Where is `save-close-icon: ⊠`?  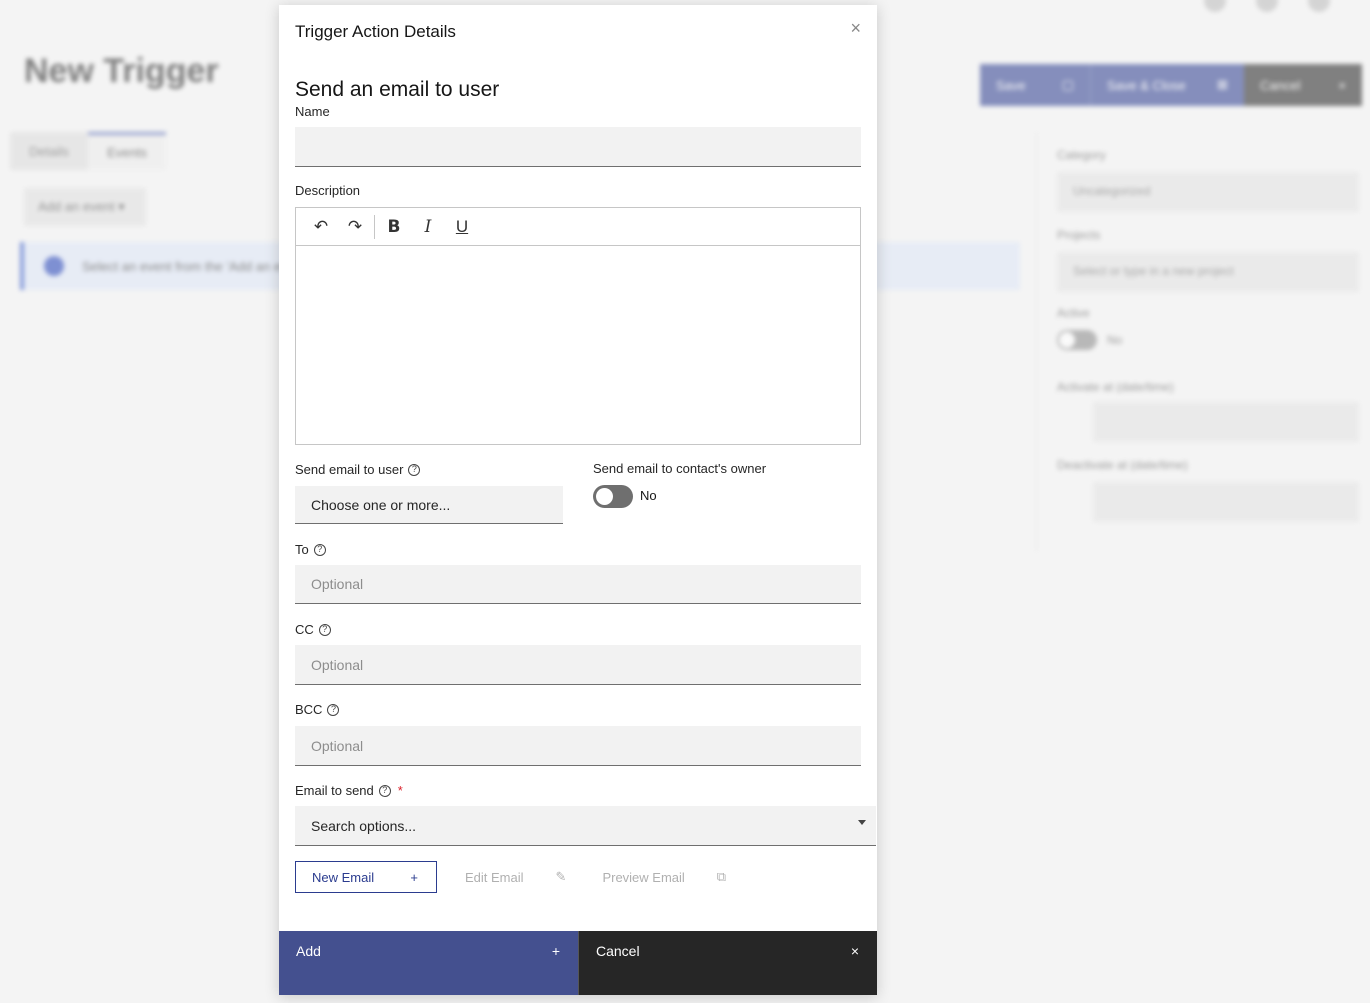
save-close-icon: ⊠ is located at coordinates (1222, 84).